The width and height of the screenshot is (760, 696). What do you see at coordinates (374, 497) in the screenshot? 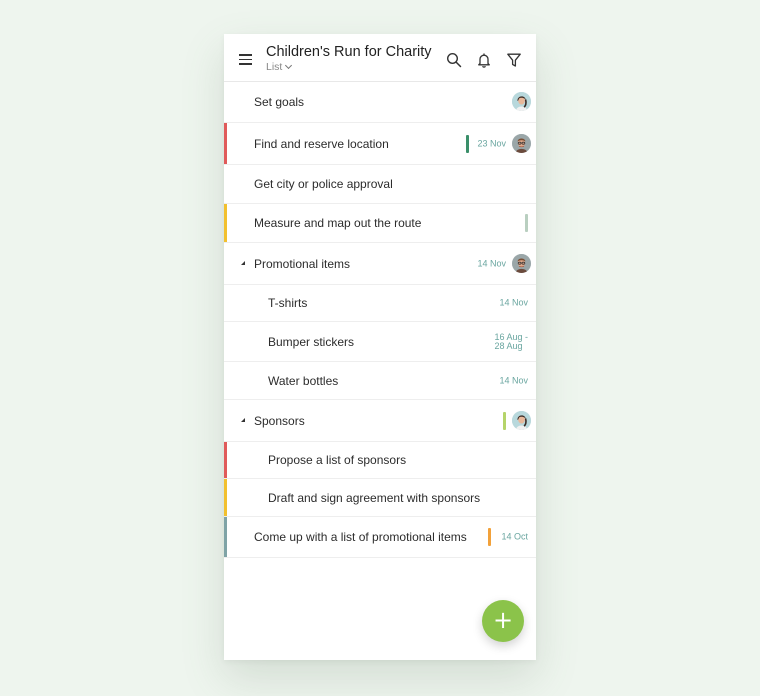
I see `task-title: Draft and sign agreement with sponsors` at bounding box center [374, 497].